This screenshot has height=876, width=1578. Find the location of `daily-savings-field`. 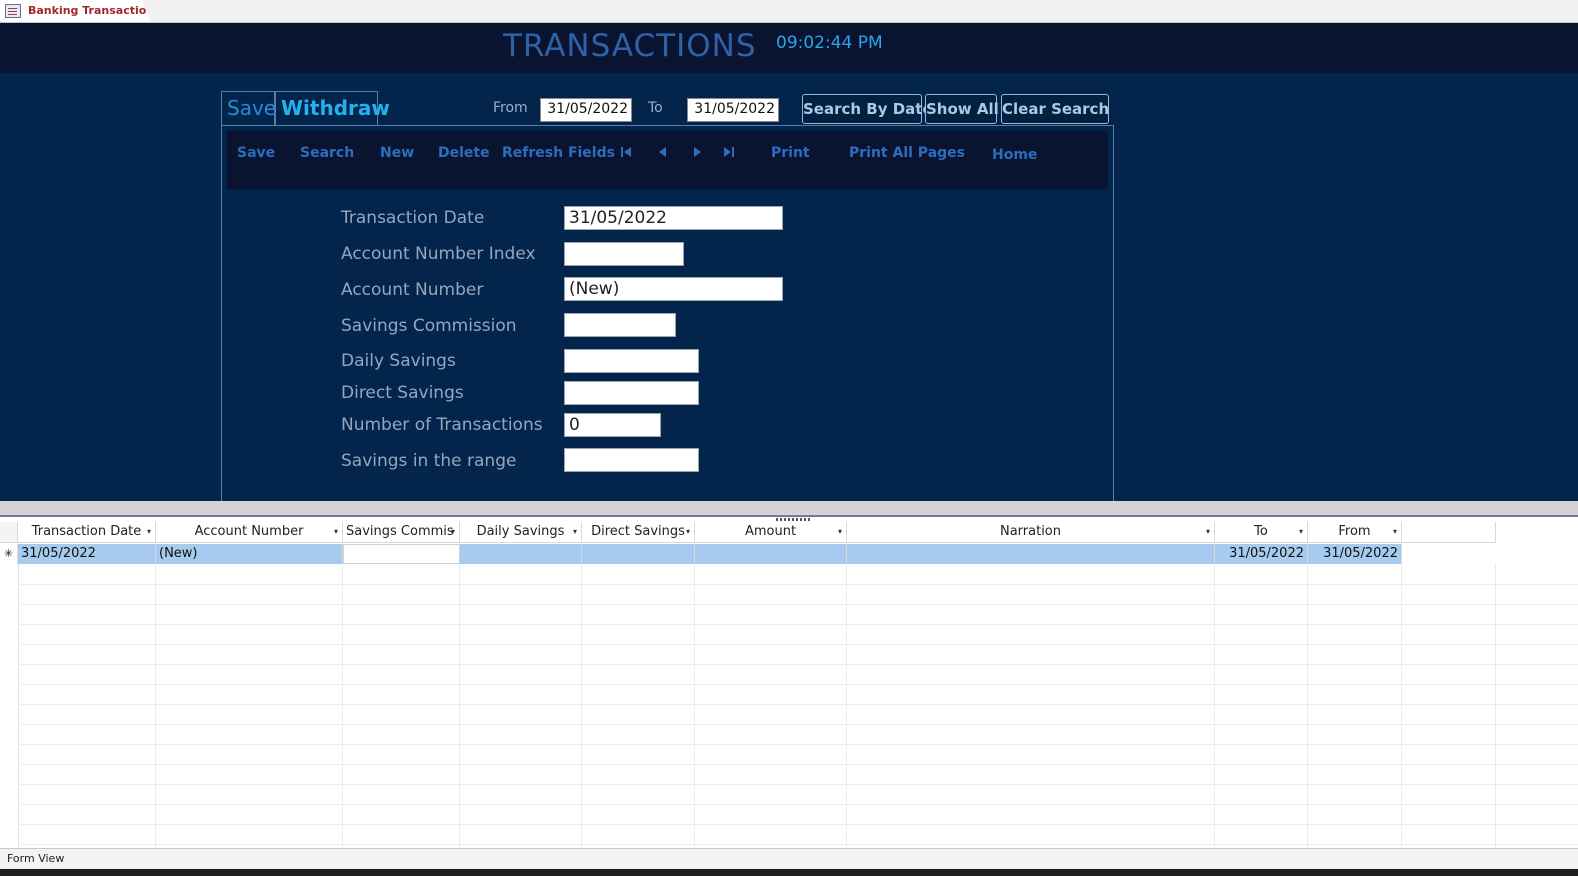

daily-savings-field is located at coordinates (631, 361).